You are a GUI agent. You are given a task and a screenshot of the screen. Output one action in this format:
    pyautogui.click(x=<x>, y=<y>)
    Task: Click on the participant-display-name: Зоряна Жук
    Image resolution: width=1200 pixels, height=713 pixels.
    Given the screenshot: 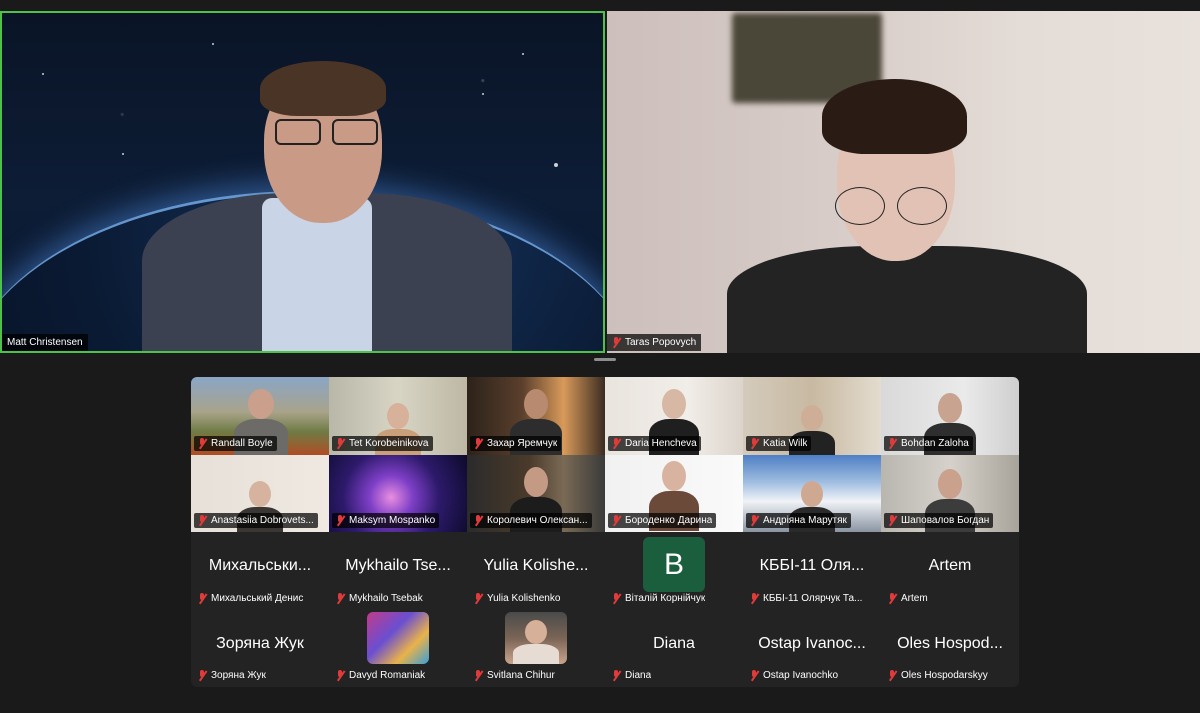 What is the action you would take?
    pyautogui.click(x=260, y=643)
    